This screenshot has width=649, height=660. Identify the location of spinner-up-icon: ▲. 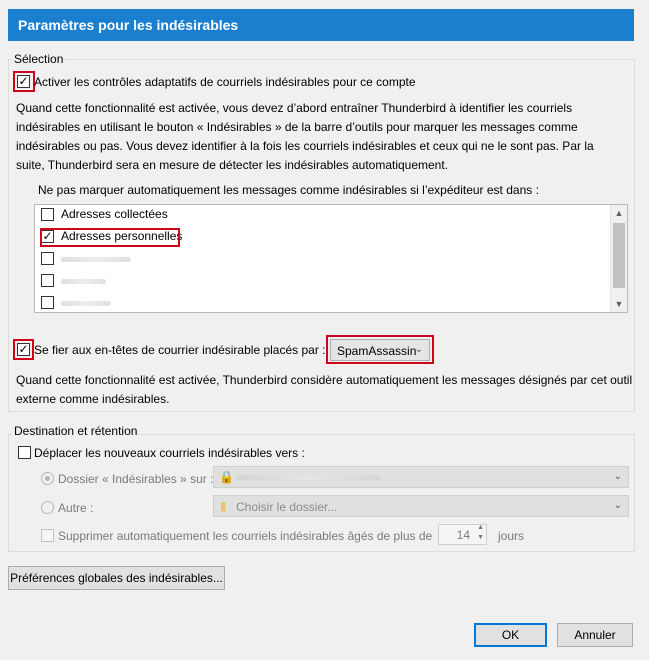
(480, 527).